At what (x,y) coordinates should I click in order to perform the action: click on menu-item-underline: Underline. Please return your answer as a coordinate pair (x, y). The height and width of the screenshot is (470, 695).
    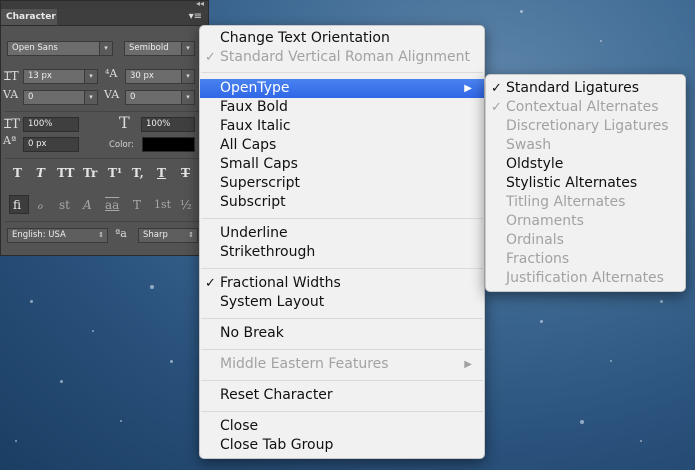
    Looking at the image, I should click on (342, 233).